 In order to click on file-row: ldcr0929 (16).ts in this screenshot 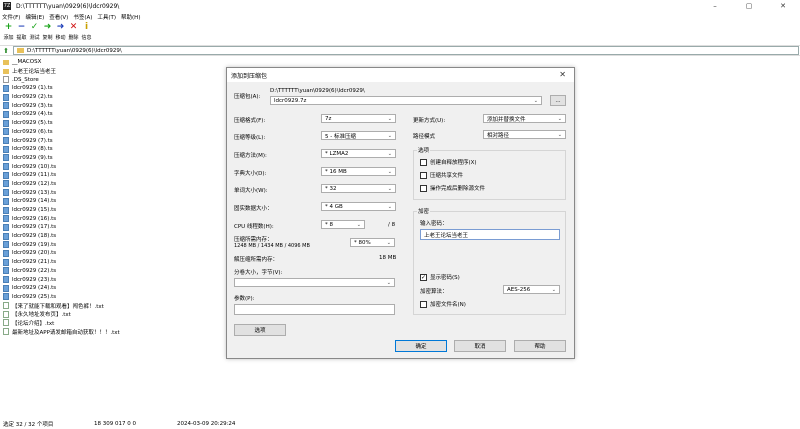, I will do `click(115, 218)`.